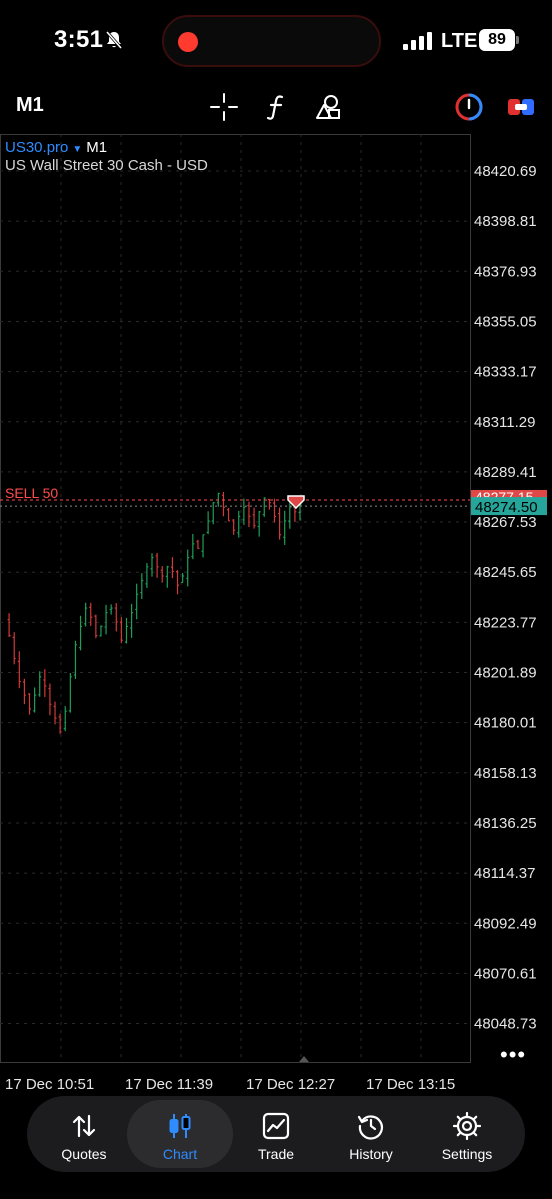 This screenshot has height=1199, width=552. What do you see at coordinates (370, 1127) in the screenshot?
I see `history-clock-icon` at bounding box center [370, 1127].